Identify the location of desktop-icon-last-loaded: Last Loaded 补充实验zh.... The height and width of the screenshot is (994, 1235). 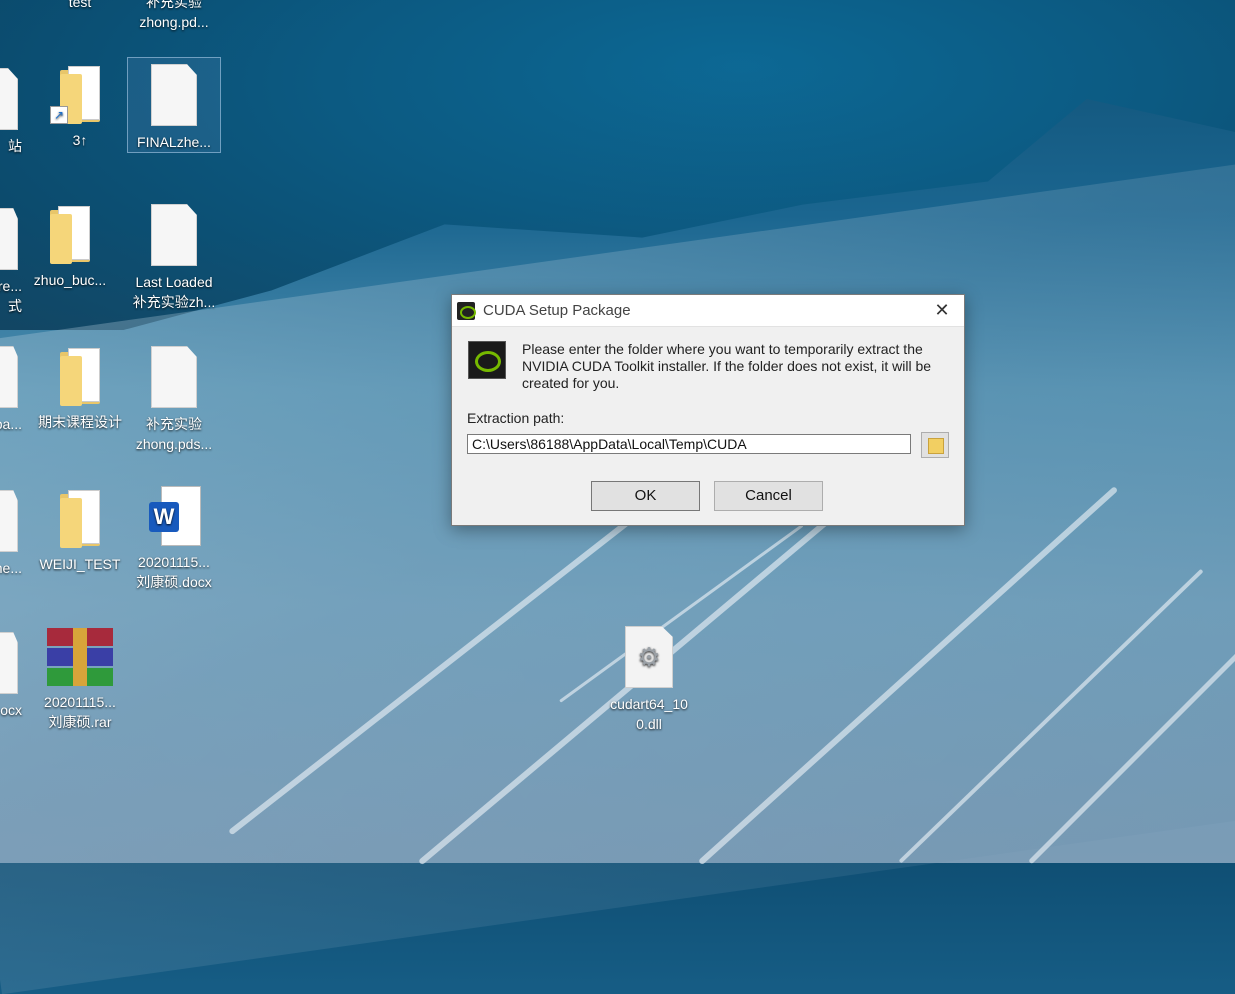
(174, 258).